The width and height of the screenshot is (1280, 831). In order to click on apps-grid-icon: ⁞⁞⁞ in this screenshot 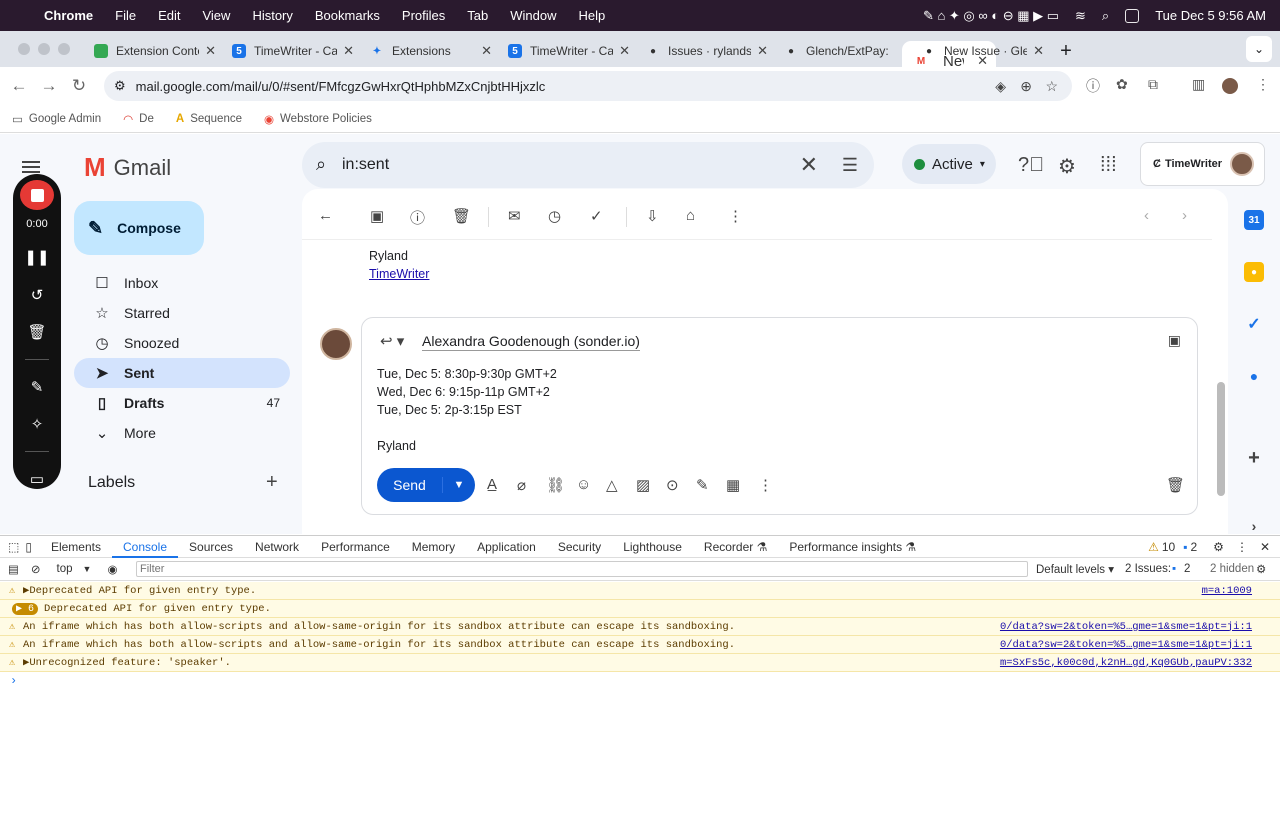, I will do `click(1108, 165)`.